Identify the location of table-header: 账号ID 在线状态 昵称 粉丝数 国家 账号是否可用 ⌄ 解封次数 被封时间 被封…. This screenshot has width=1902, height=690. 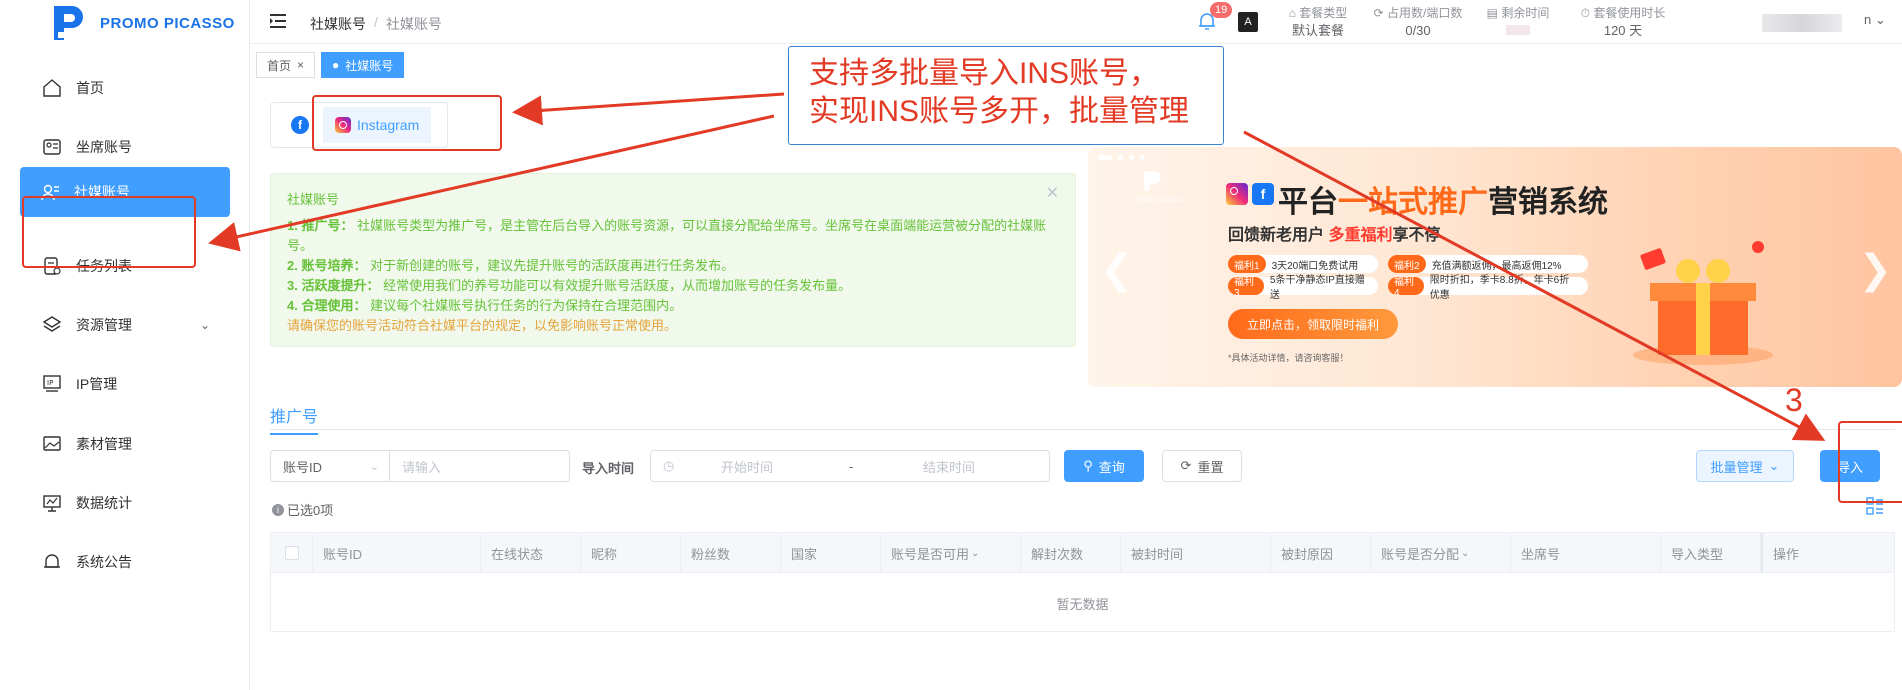
(1082, 553).